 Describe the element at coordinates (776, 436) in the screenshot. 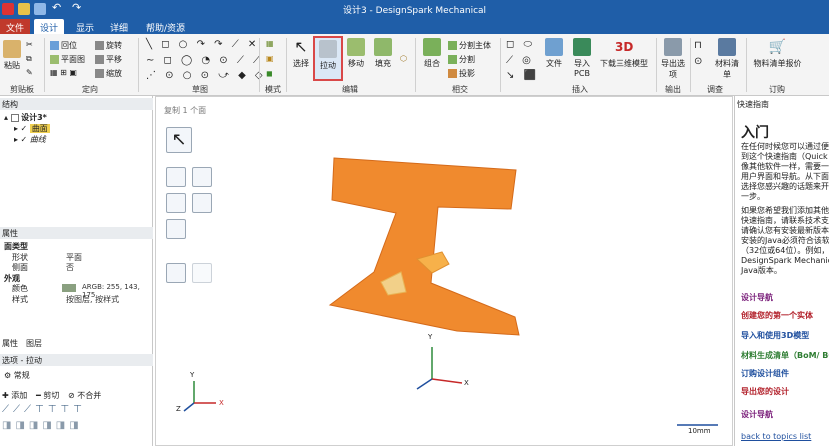

I see `link-back-topics: back to topics list` at that location.